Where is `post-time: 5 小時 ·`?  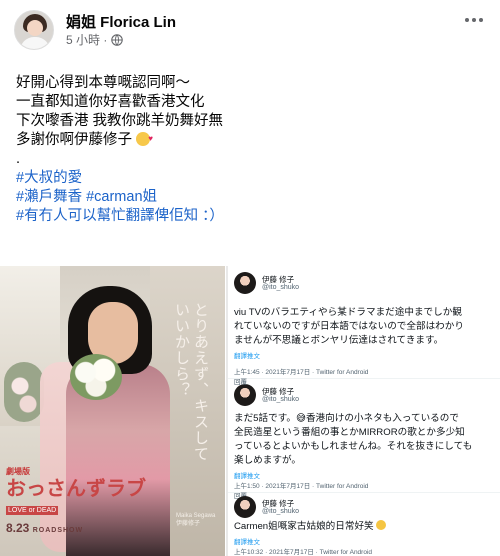 post-time: 5 小時 · is located at coordinates (86, 39).